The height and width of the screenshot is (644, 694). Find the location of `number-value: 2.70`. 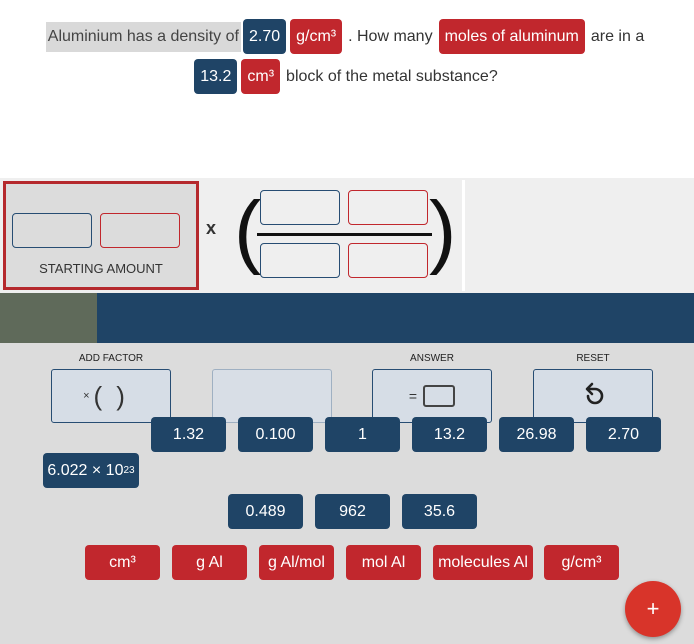

number-value: 2.70 is located at coordinates (623, 434).